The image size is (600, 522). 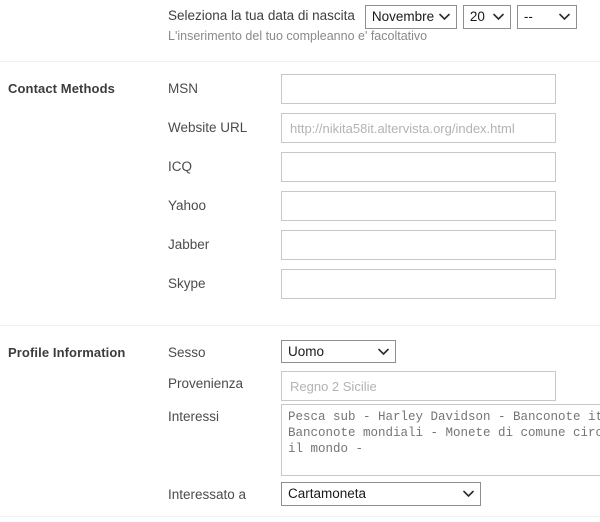 What do you see at coordinates (187, 283) in the screenshot?
I see `field-label-skype: Skype` at bounding box center [187, 283].